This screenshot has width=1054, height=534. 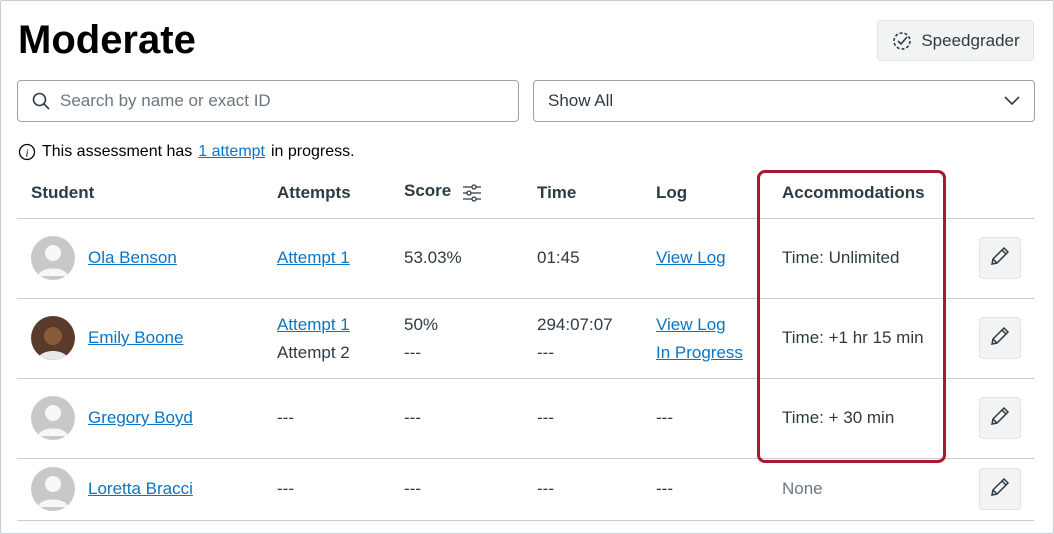 I want to click on filter-selected: Show All, so click(x=581, y=100).